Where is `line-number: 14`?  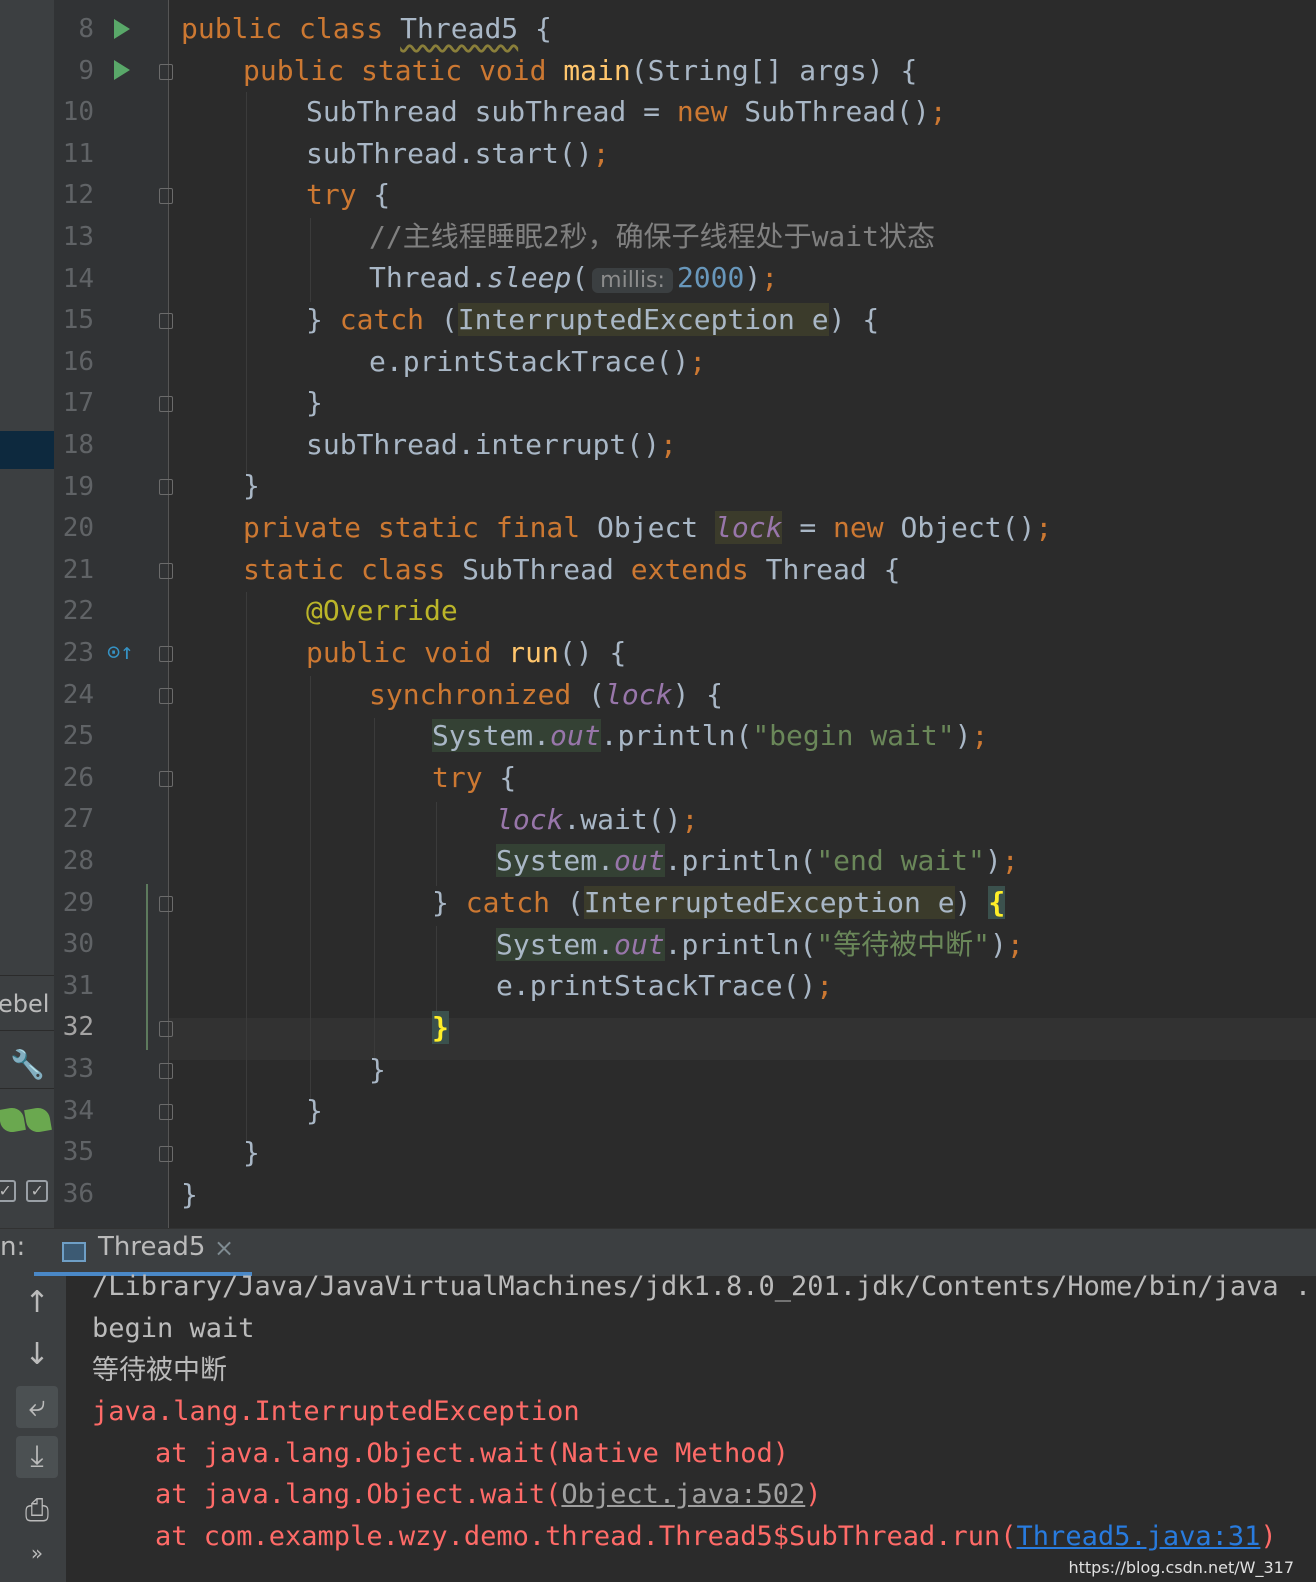 line-number: 14 is located at coordinates (78, 278).